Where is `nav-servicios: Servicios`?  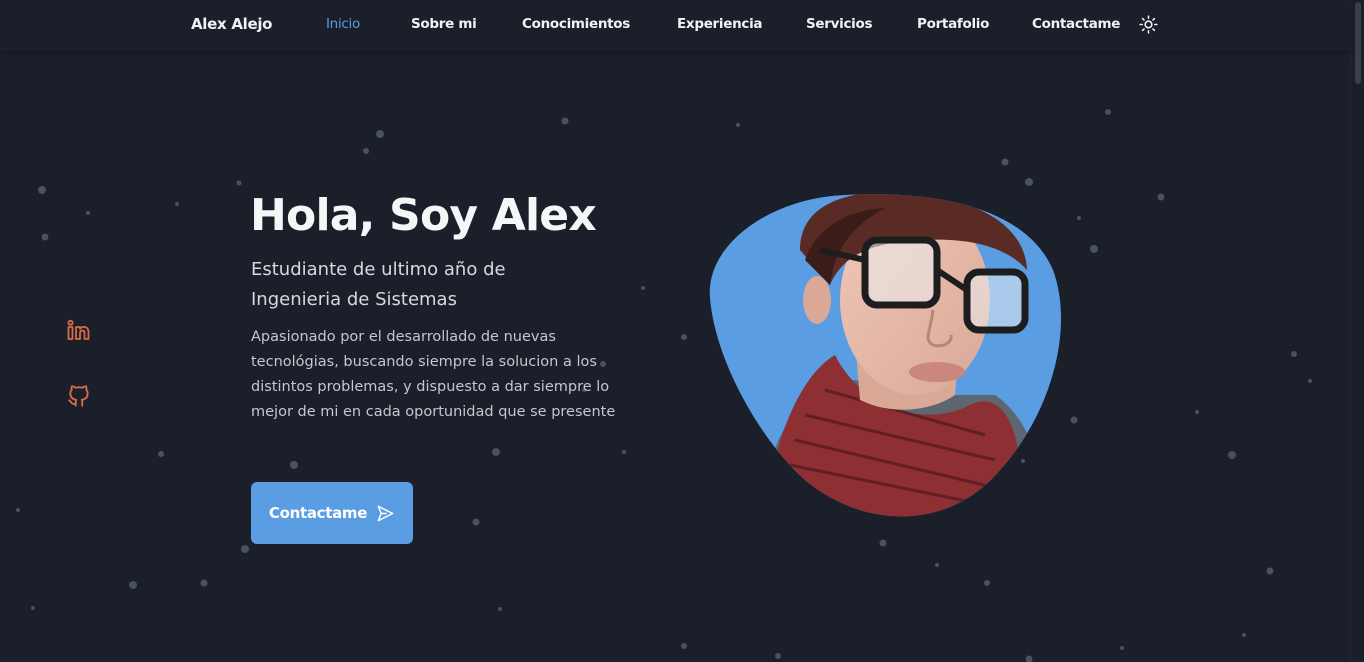 nav-servicios: Servicios is located at coordinates (839, 24).